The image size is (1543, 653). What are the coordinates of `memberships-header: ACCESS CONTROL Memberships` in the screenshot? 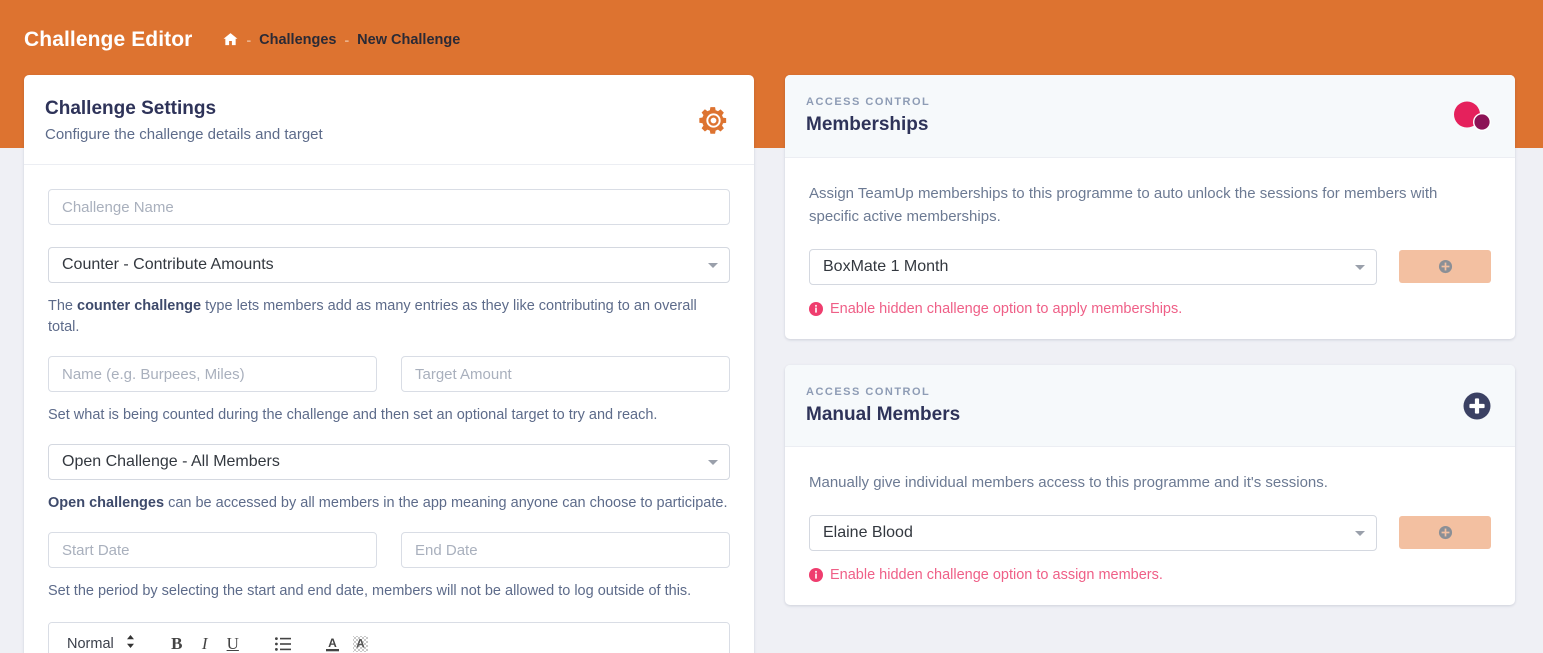 It's located at (1150, 116).